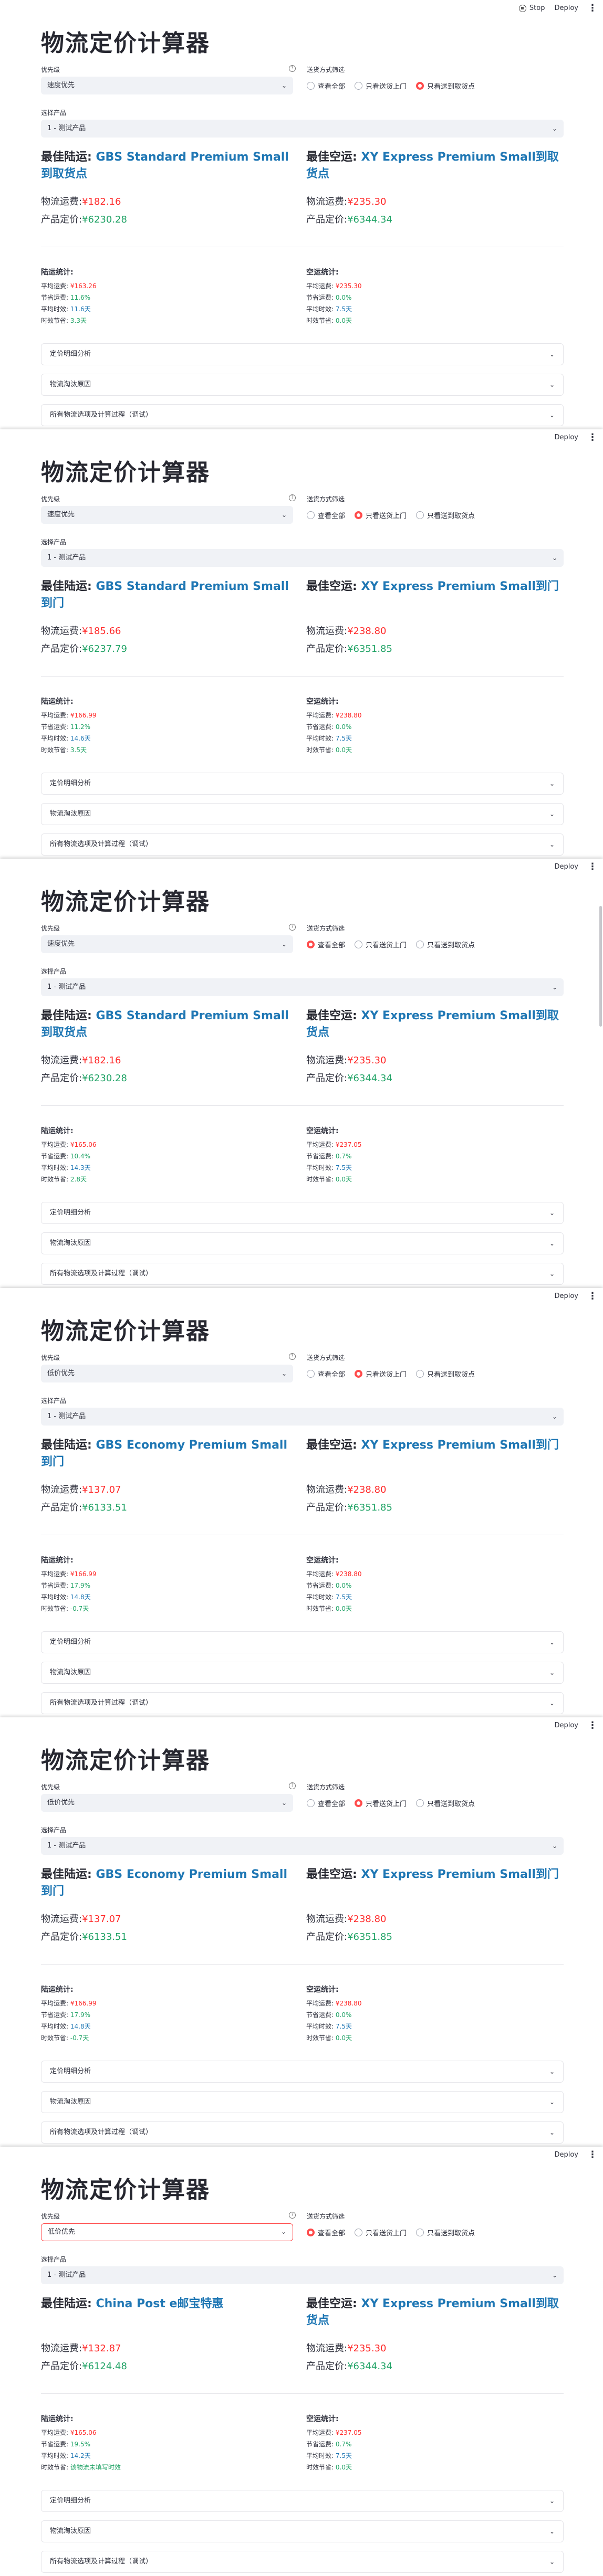 Image resolution: width=603 pixels, height=2576 pixels. What do you see at coordinates (80, 1585) in the screenshot?
I see `stat-value: 17.9%` at bounding box center [80, 1585].